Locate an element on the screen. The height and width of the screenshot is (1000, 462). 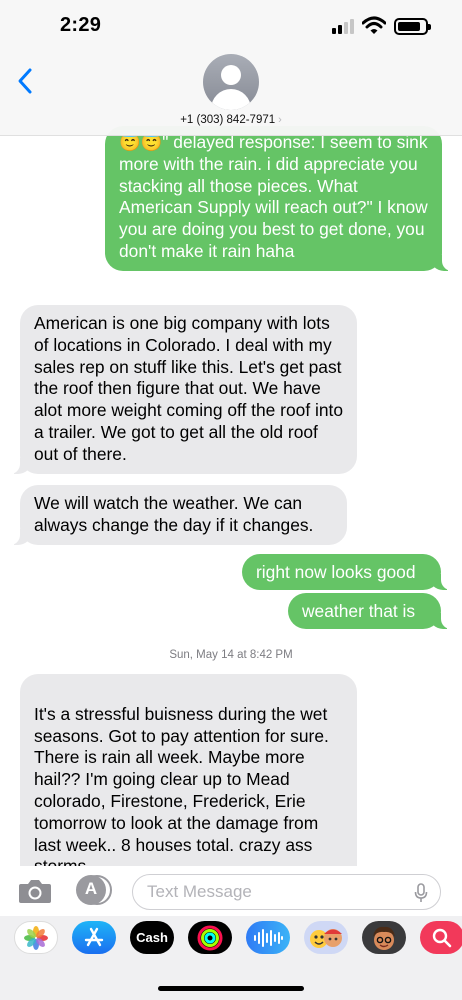
app-store-icon is located at coordinates (94, 937).